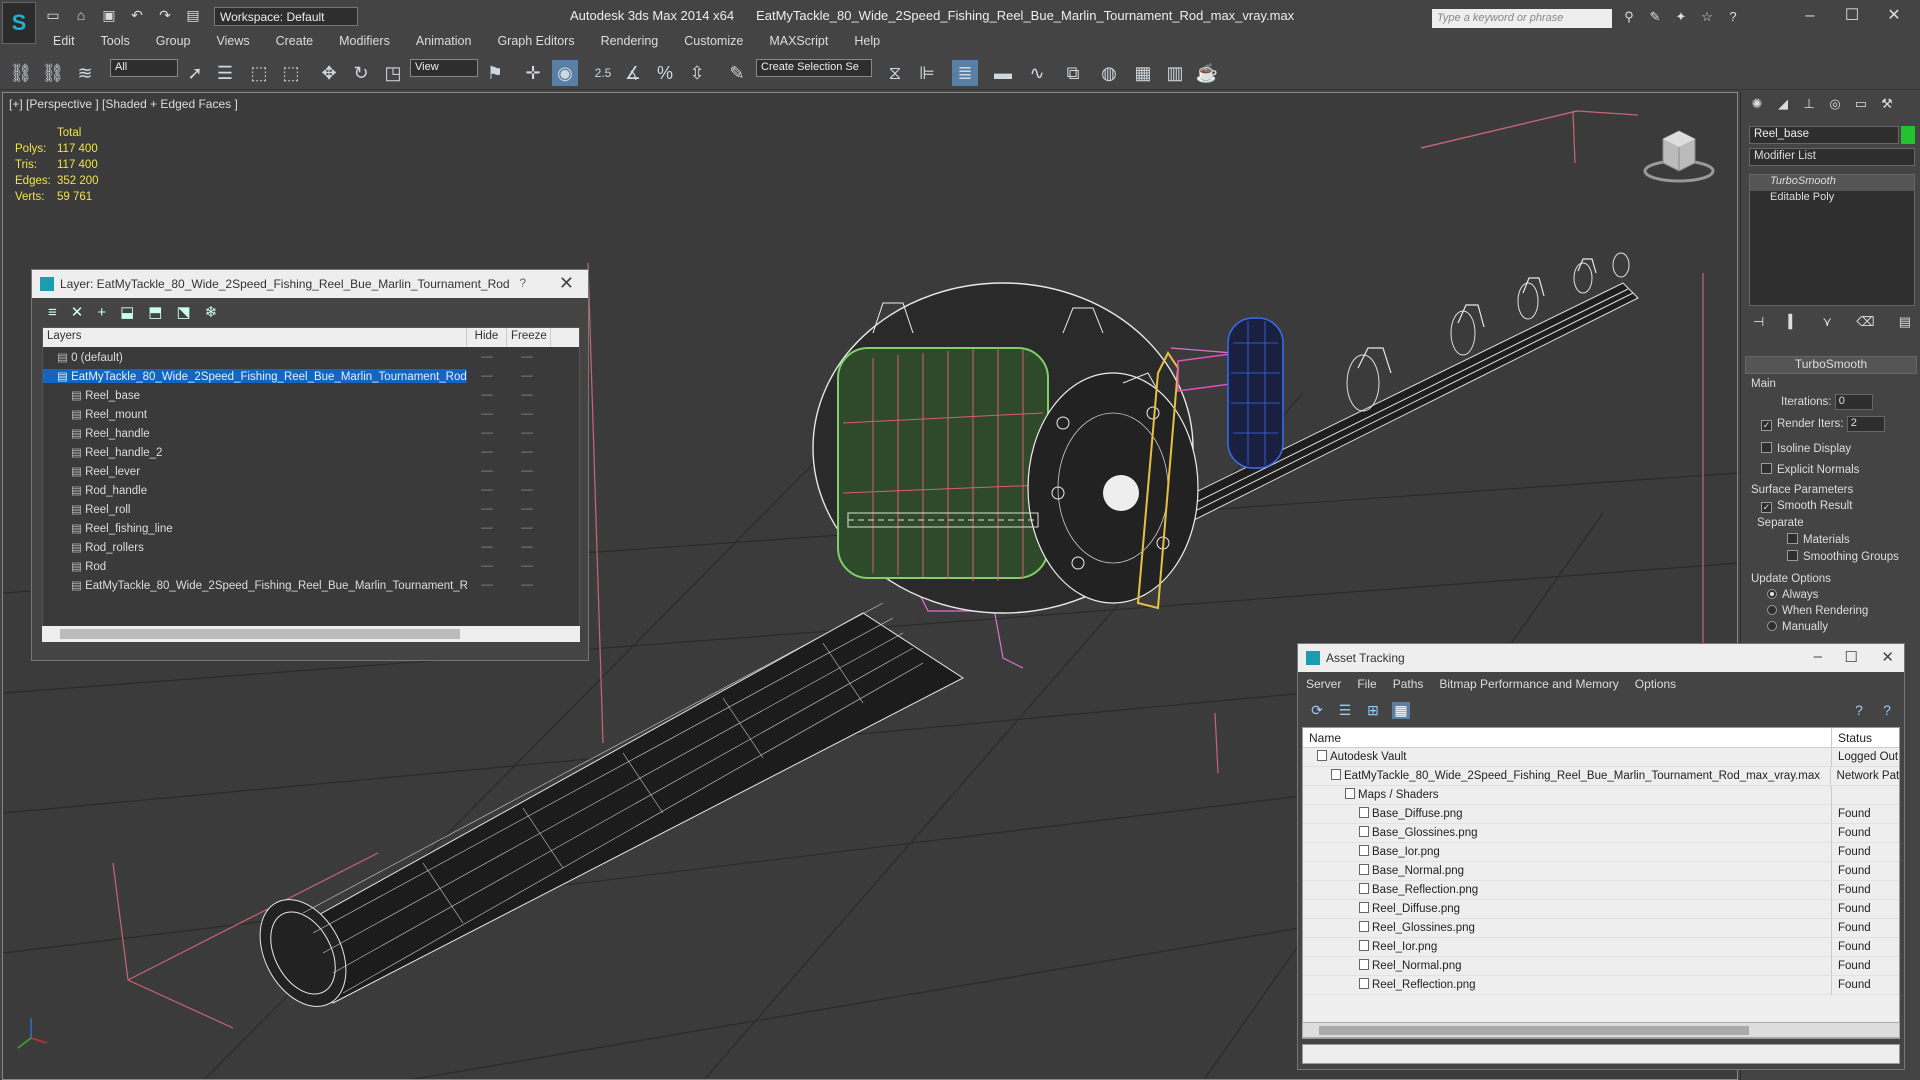 Image resolution: width=1920 pixels, height=1080 pixels. What do you see at coordinates (965, 73) in the screenshot?
I see `layer-manager-icon: ≣` at bounding box center [965, 73].